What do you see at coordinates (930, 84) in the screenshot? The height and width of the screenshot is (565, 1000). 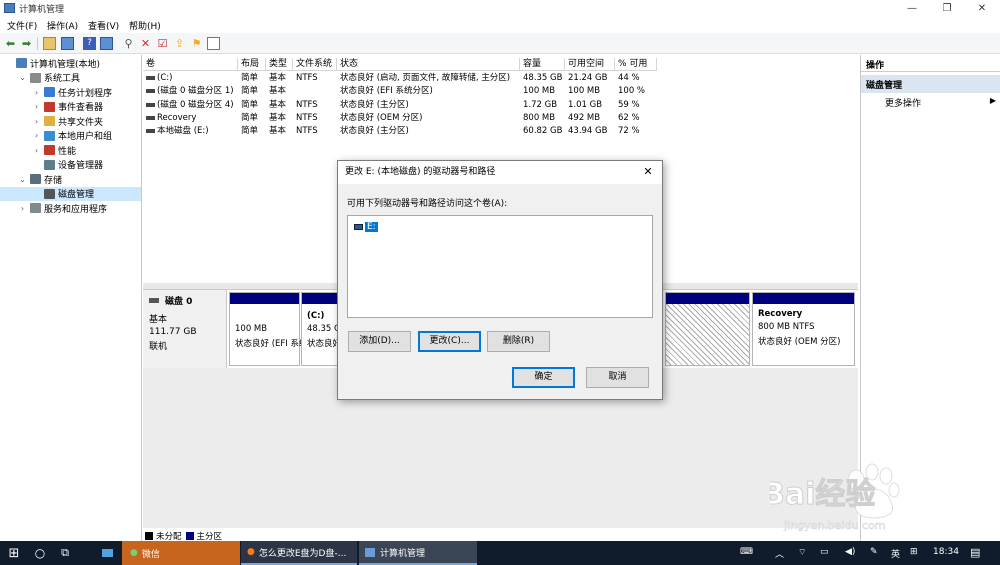 I see `actions-section: 磁盘管理` at bounding box center [930, 84].